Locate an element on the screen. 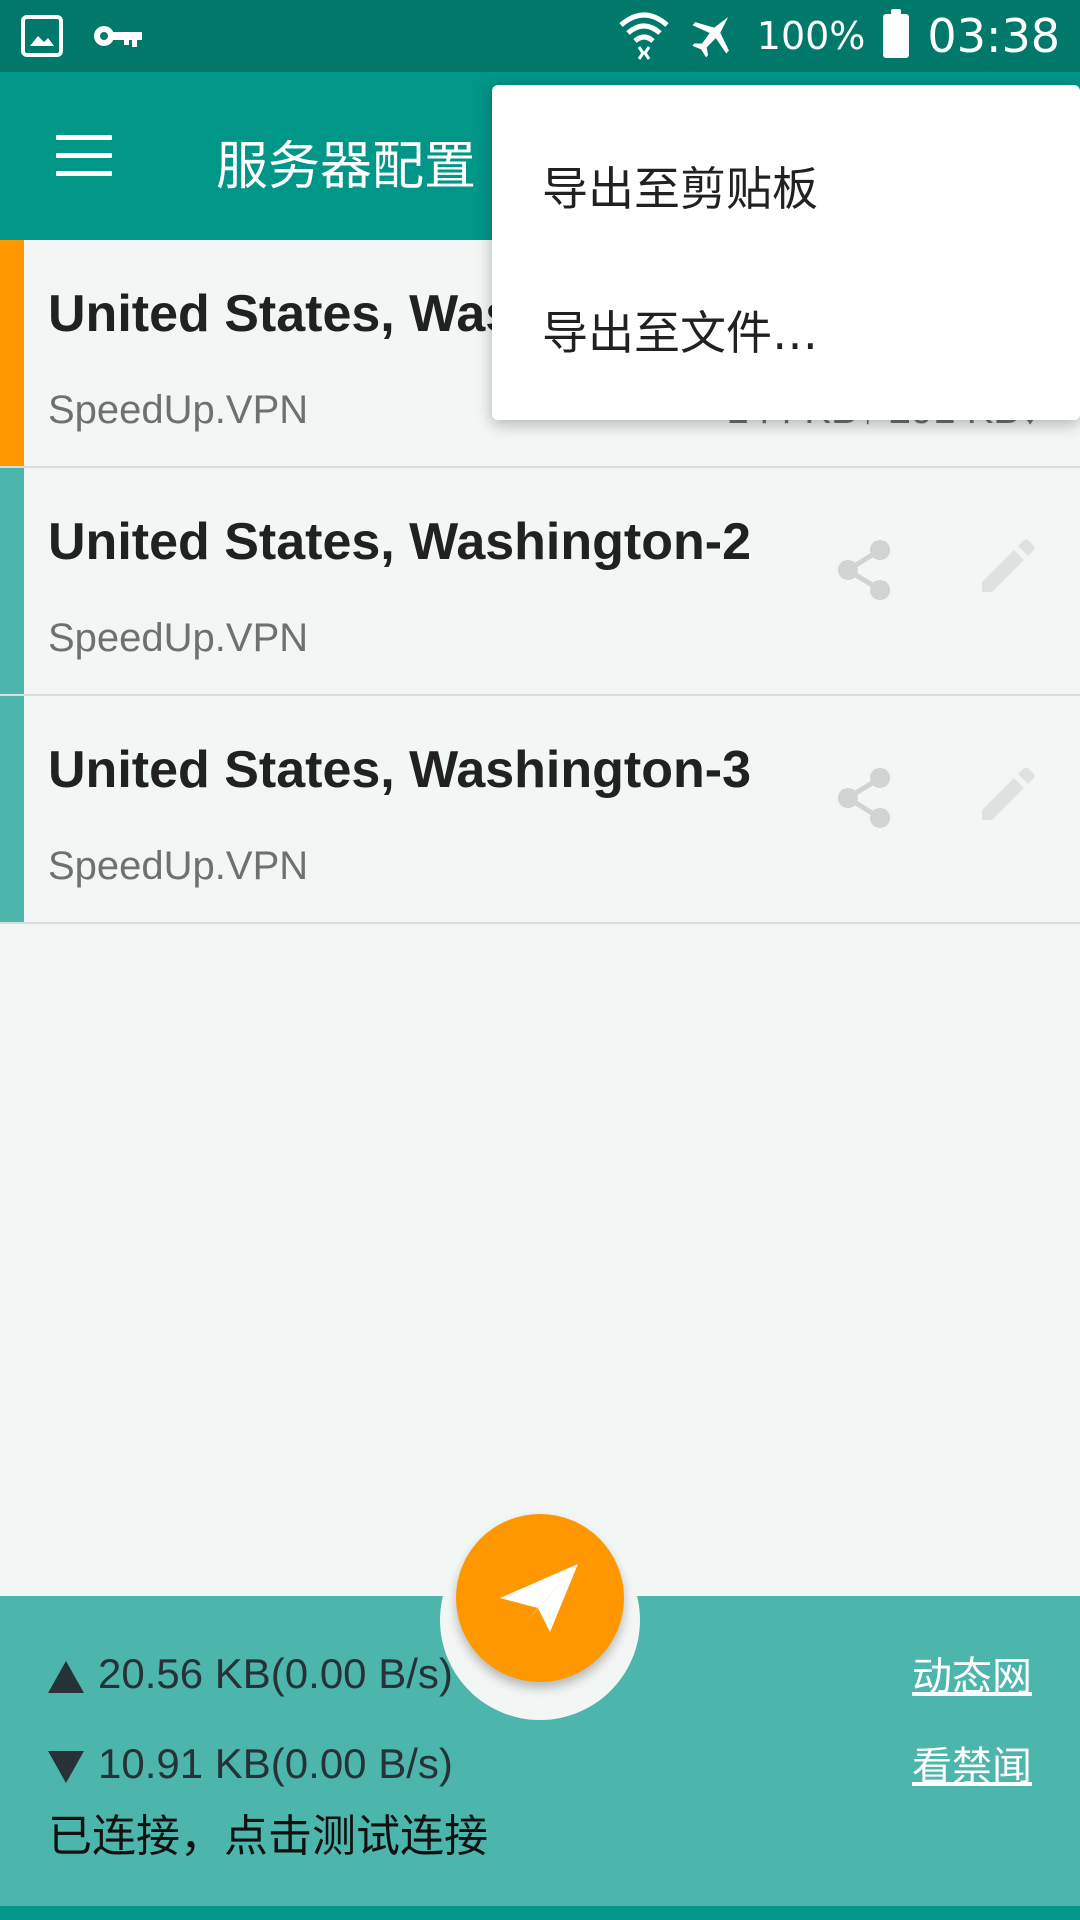  active-indicator is located at coordinates (12, 353).